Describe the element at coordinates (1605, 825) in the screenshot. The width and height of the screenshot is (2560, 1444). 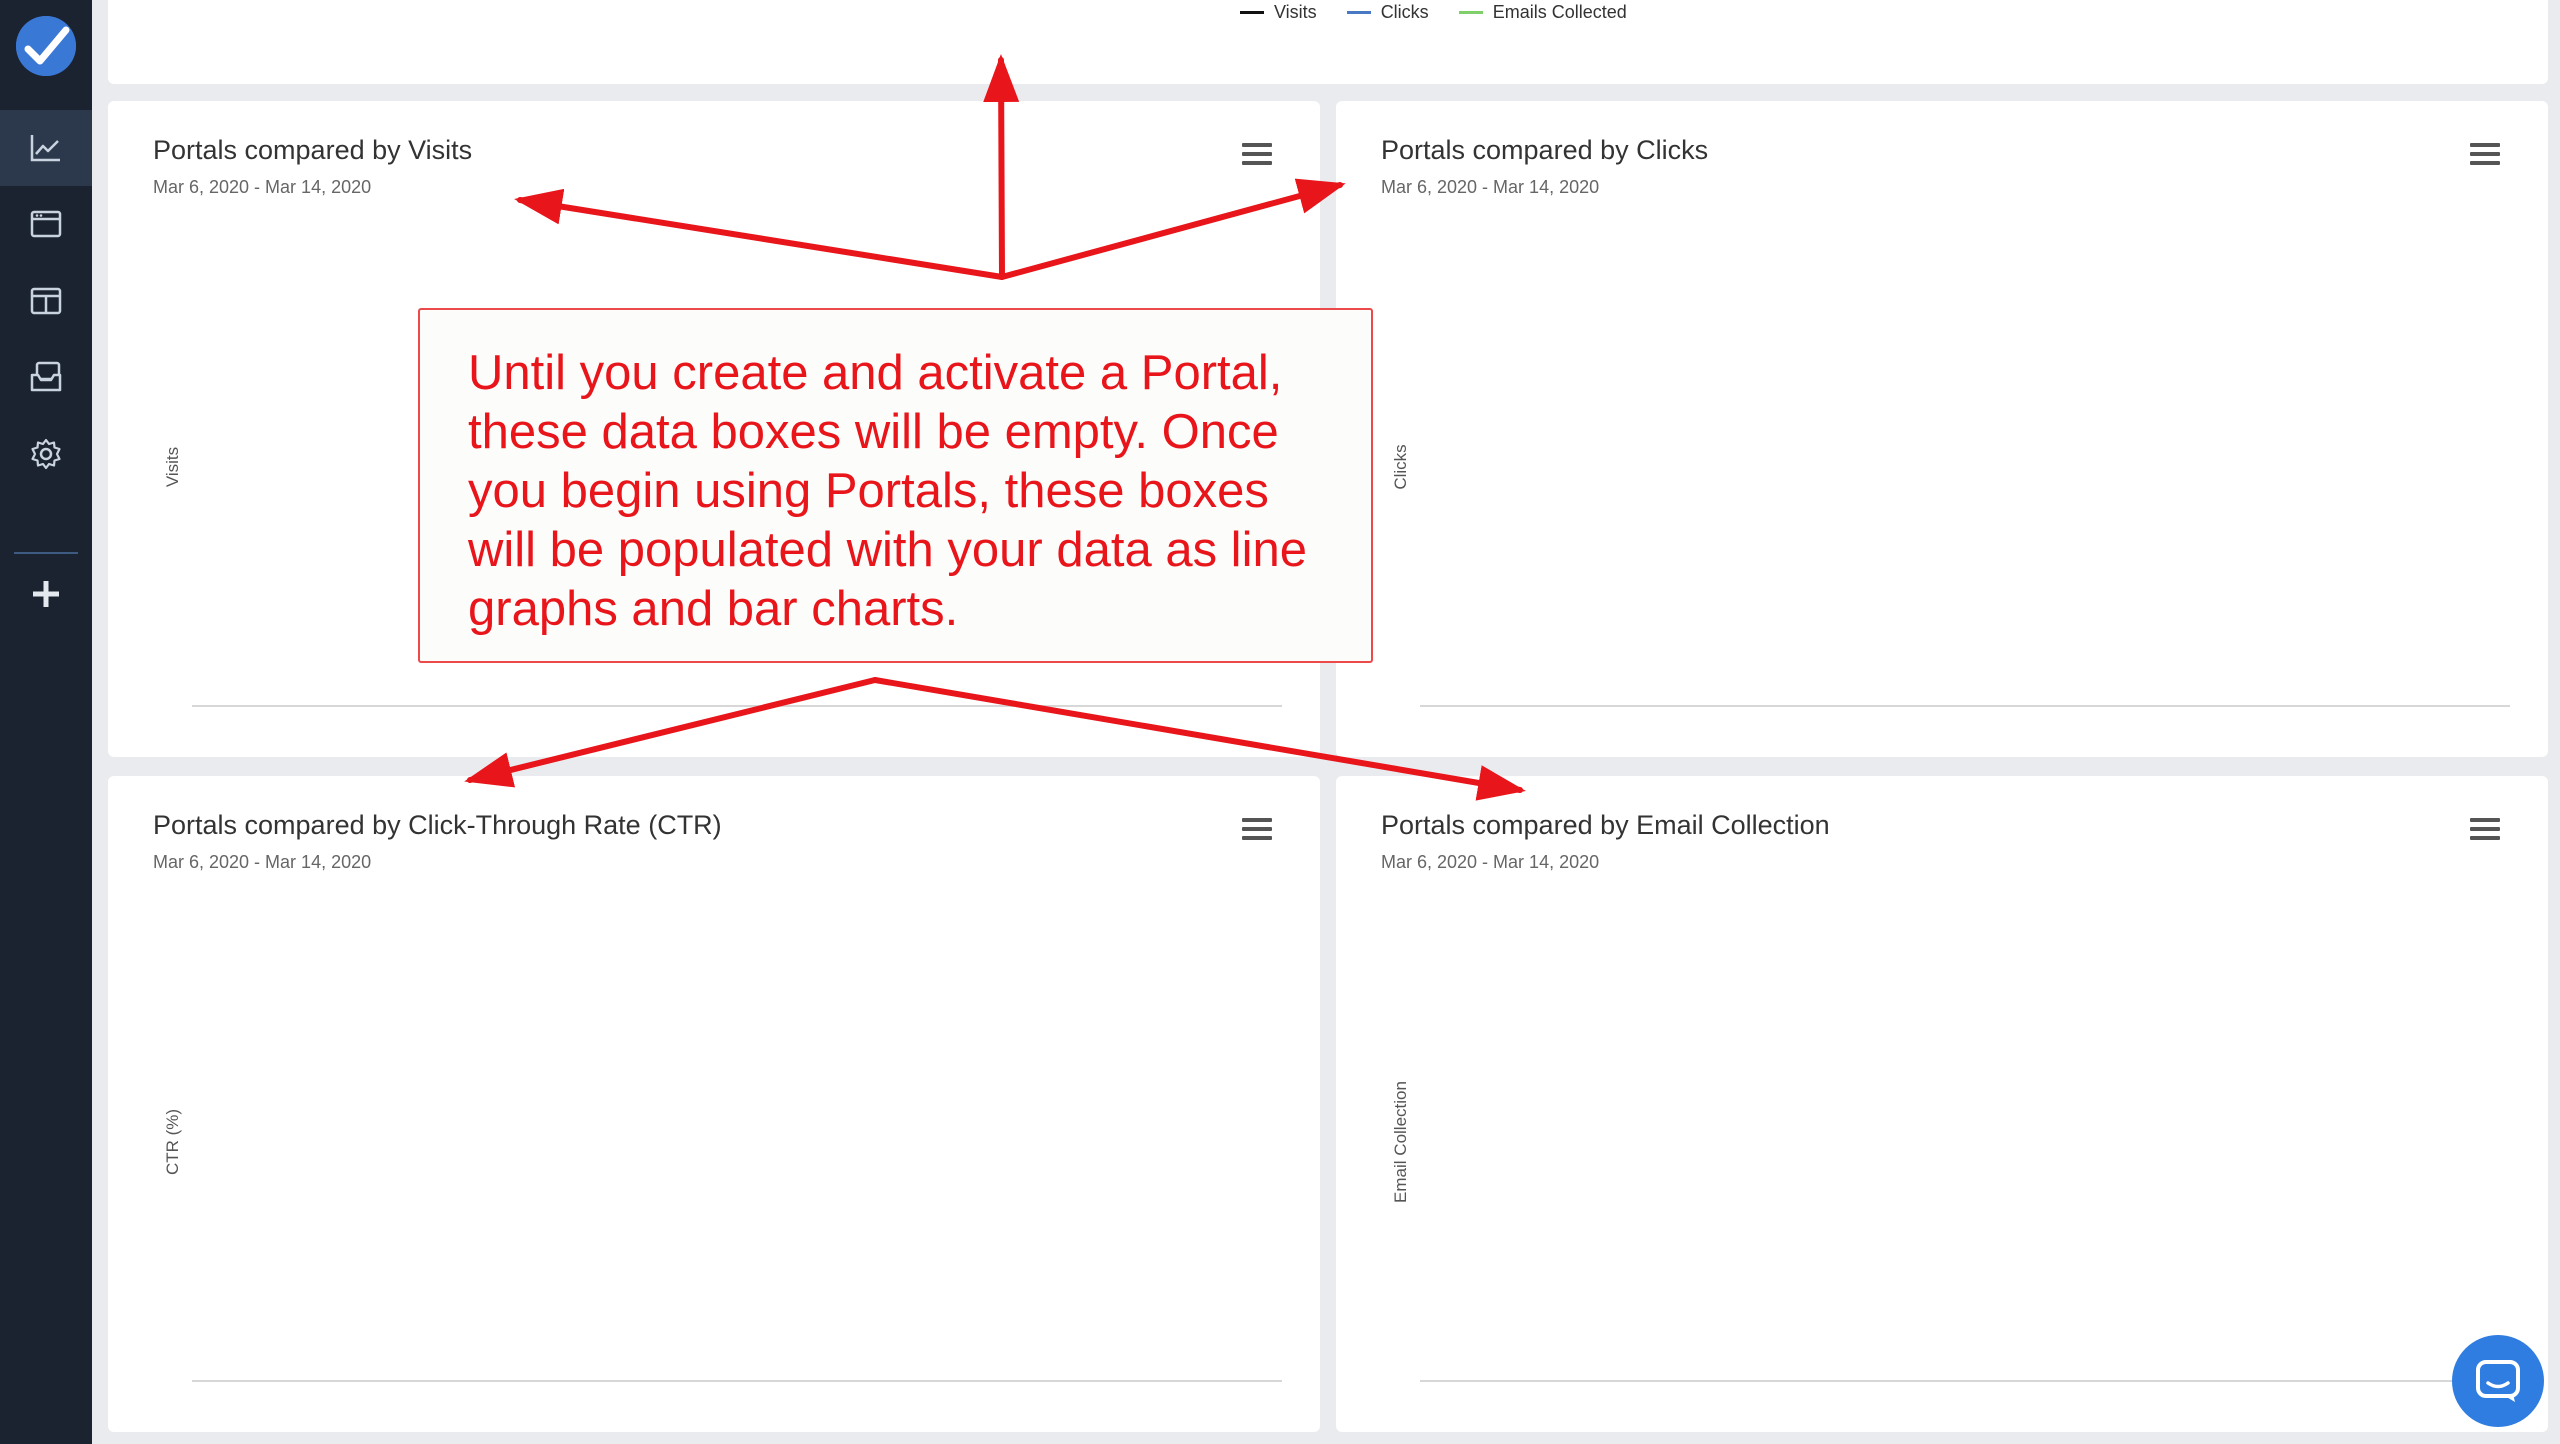
I see `chart-title: Portals compared by Email Collection` at that location.